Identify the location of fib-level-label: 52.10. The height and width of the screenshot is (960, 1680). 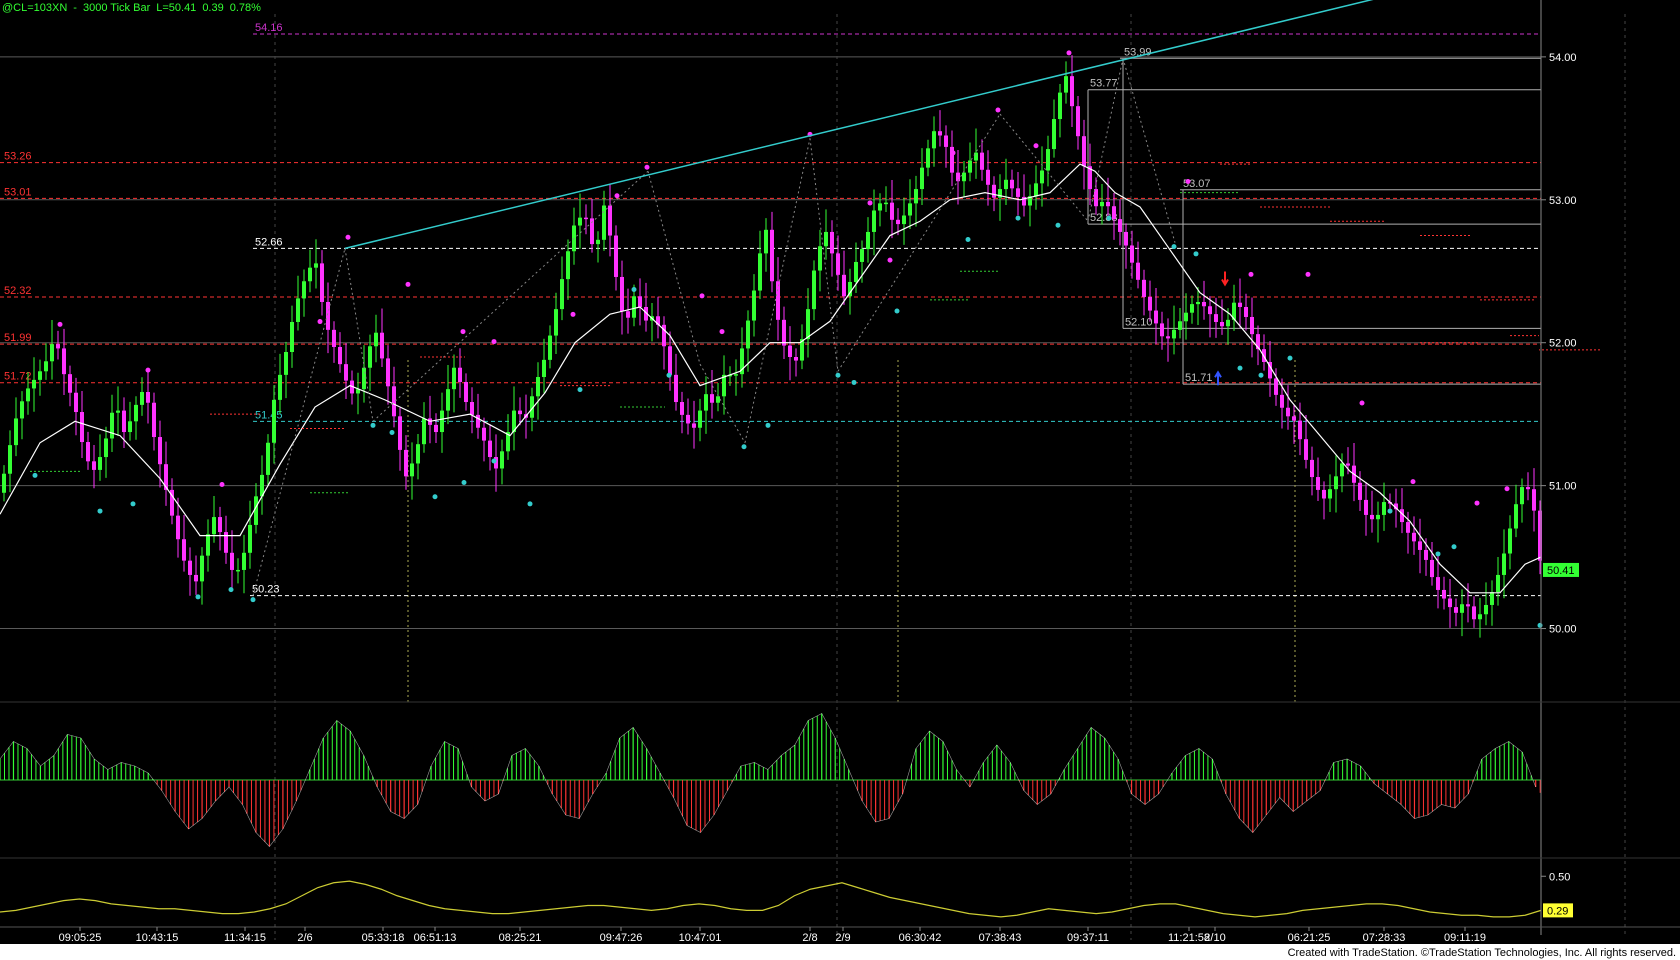
(1139, 322).